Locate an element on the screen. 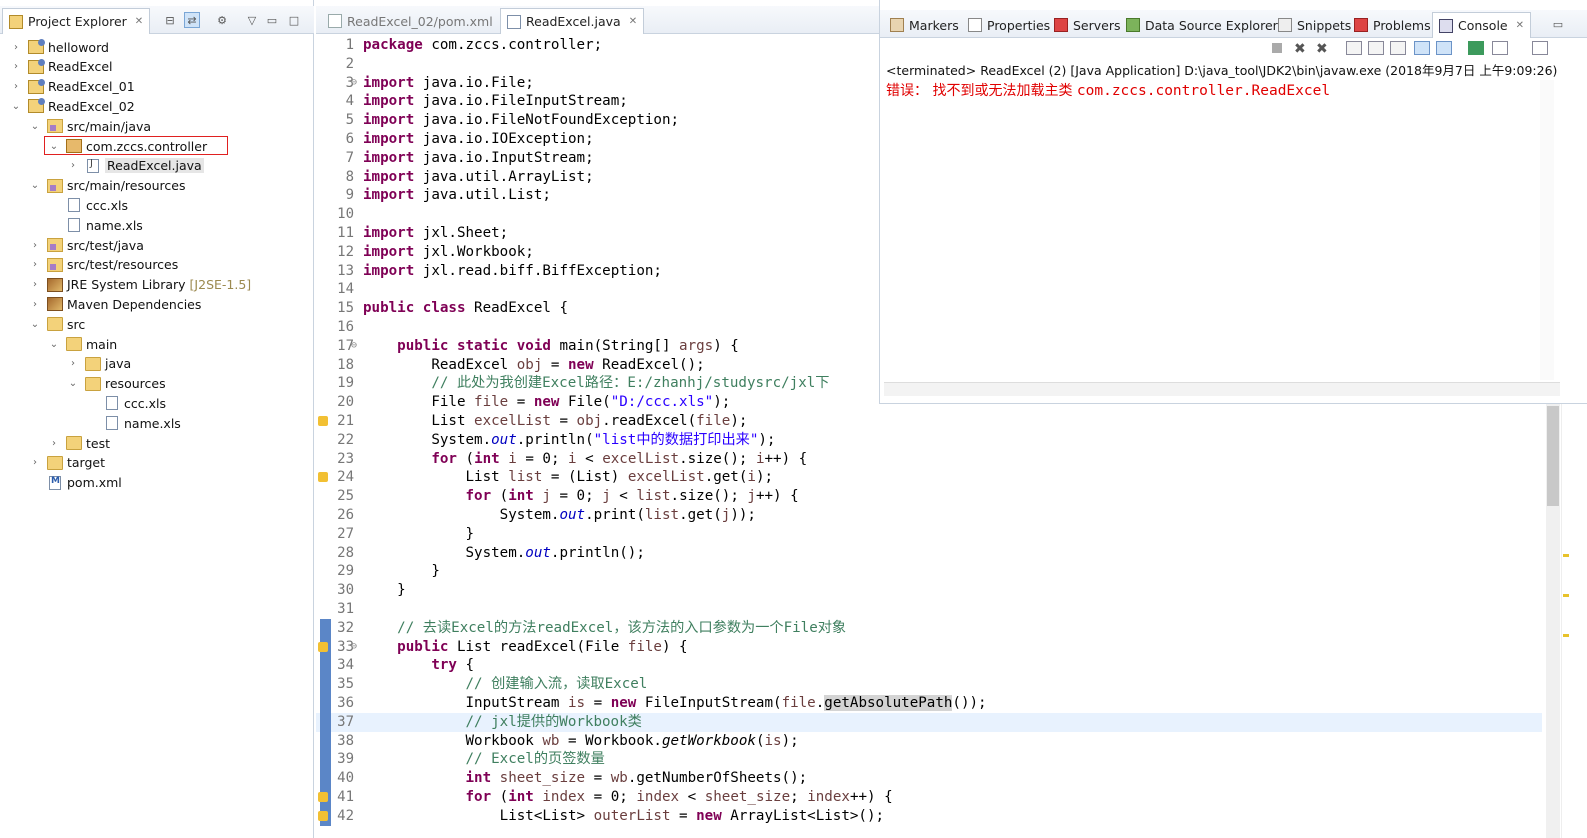 This screenshot has width=1587, height=838. code-line: 37 // jxl提供的Workbook类 is located at coordinates (929, 722).